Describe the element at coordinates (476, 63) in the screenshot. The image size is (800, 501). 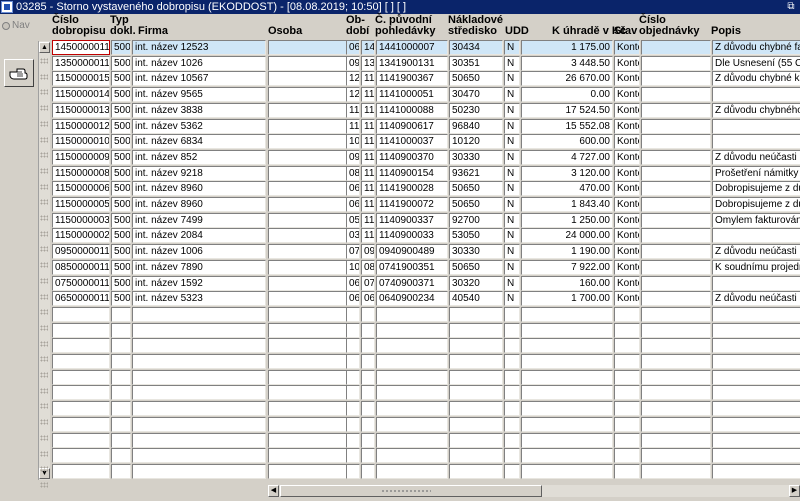
I see `cell-naklad: 30351` at that location.